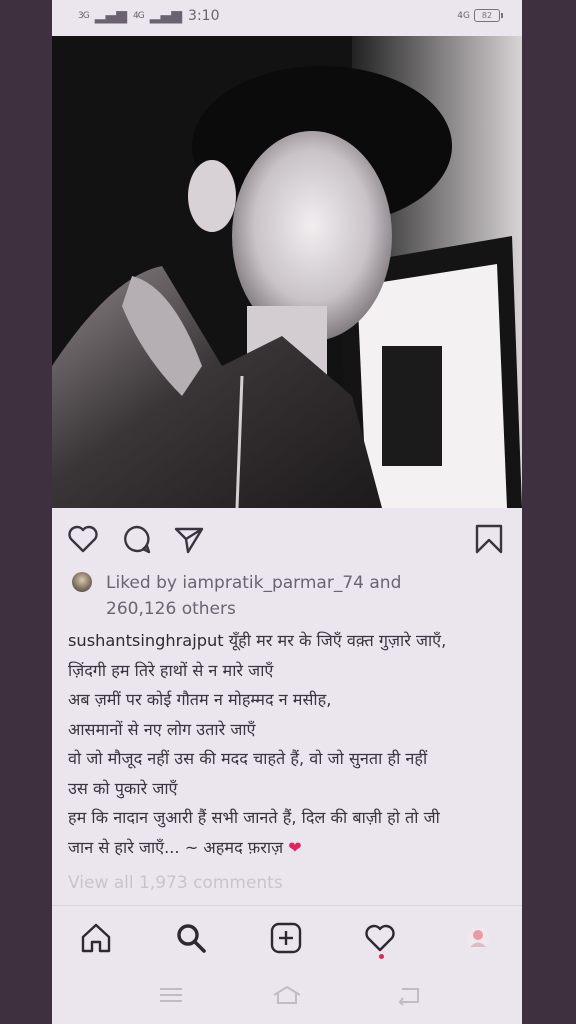  What do you see at coordinates (295, 847) in the screenshot?
I see `red-heart-emoji: ❤` at bounding box center [295, 847].